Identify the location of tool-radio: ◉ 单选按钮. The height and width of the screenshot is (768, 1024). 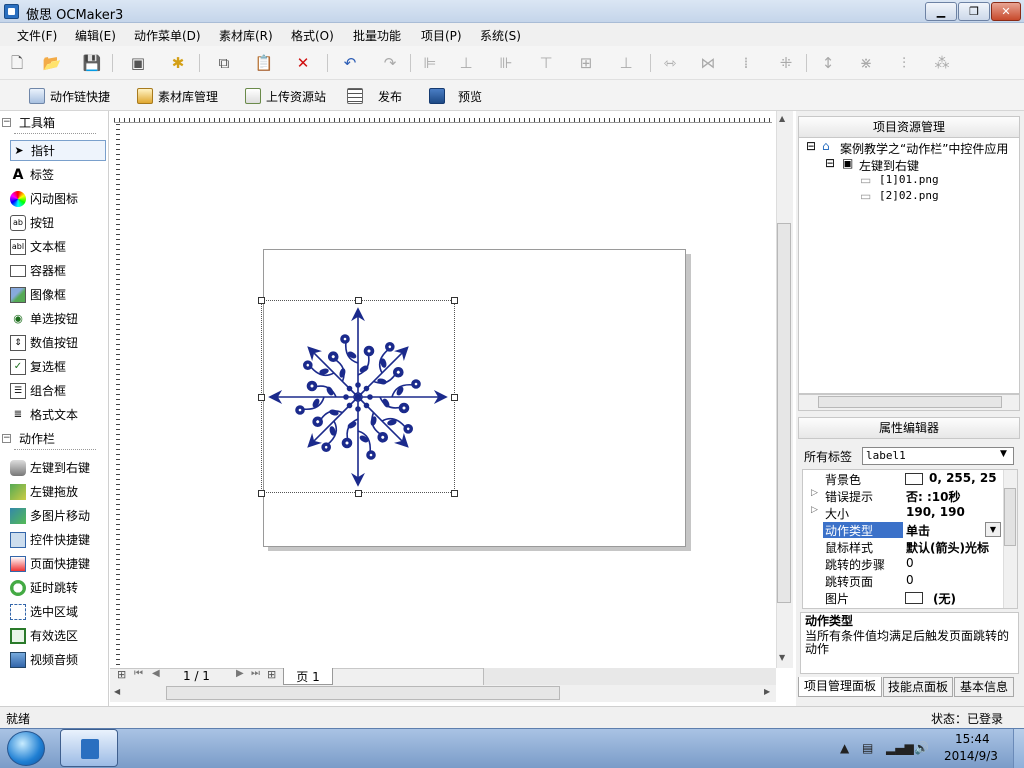
(58, 318).